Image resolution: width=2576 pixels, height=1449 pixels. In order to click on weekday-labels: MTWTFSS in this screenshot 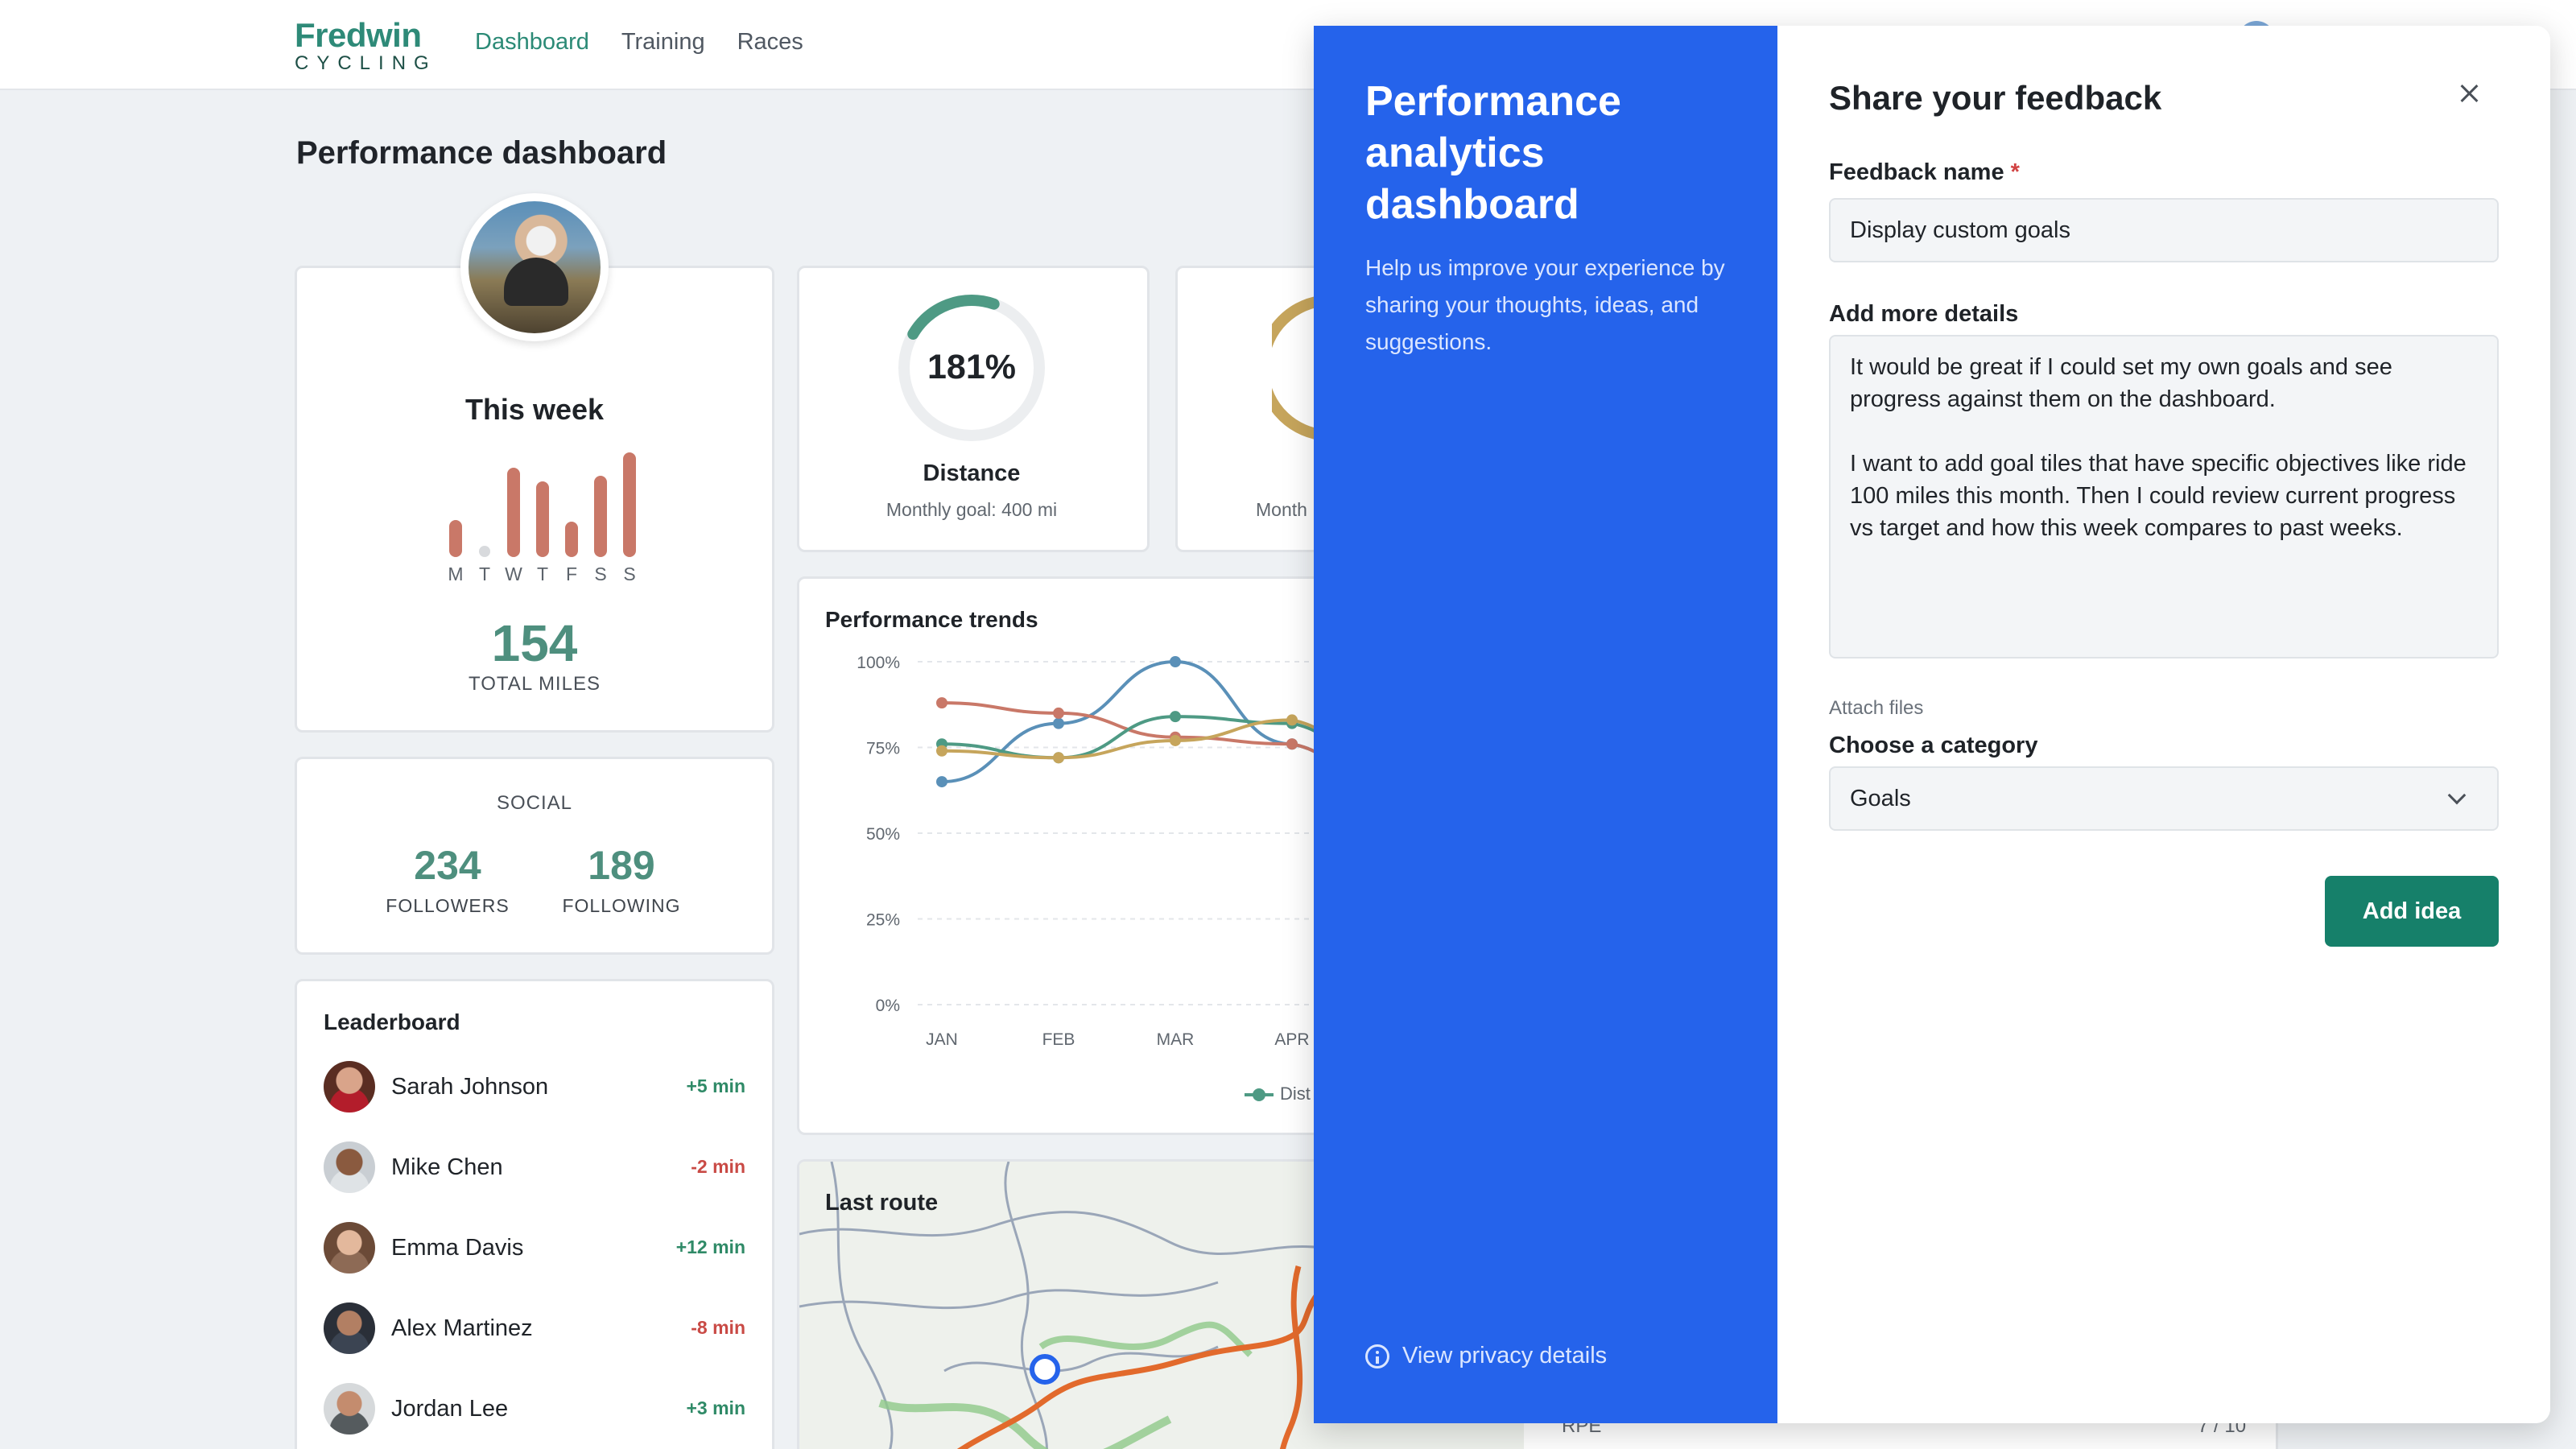, I will do `click(538, 576)`.